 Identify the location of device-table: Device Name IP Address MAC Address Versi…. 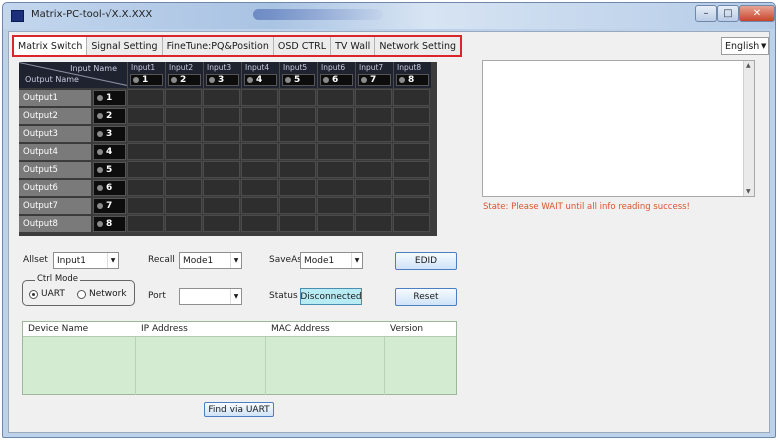
(239, 358).